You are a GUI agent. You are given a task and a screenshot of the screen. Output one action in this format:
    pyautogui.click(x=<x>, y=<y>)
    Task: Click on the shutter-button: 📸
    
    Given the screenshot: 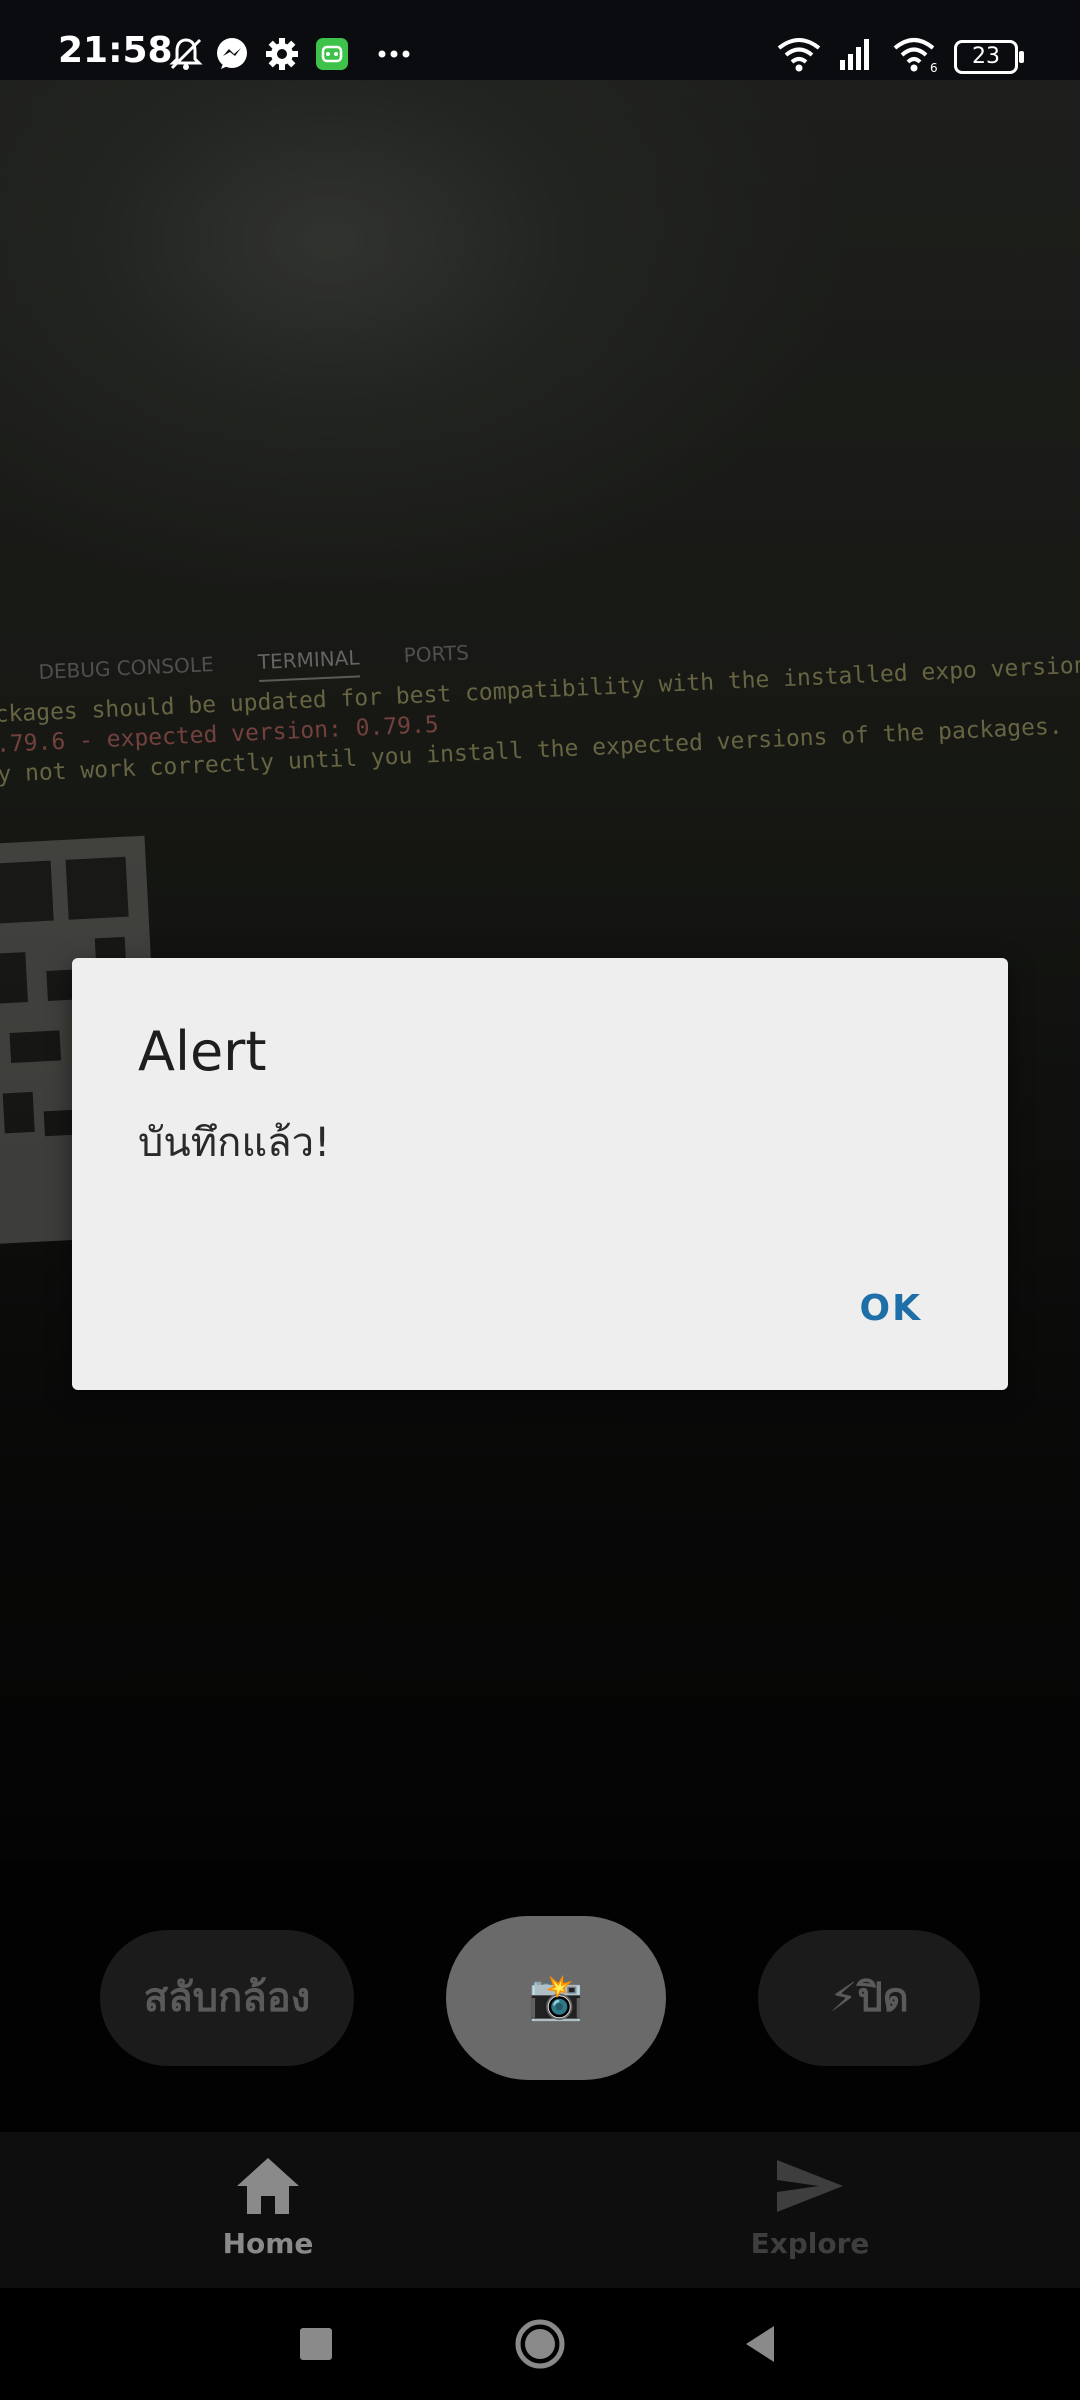 What is the action you would take?
    pyautogui.click(x=556, y=1998)
    